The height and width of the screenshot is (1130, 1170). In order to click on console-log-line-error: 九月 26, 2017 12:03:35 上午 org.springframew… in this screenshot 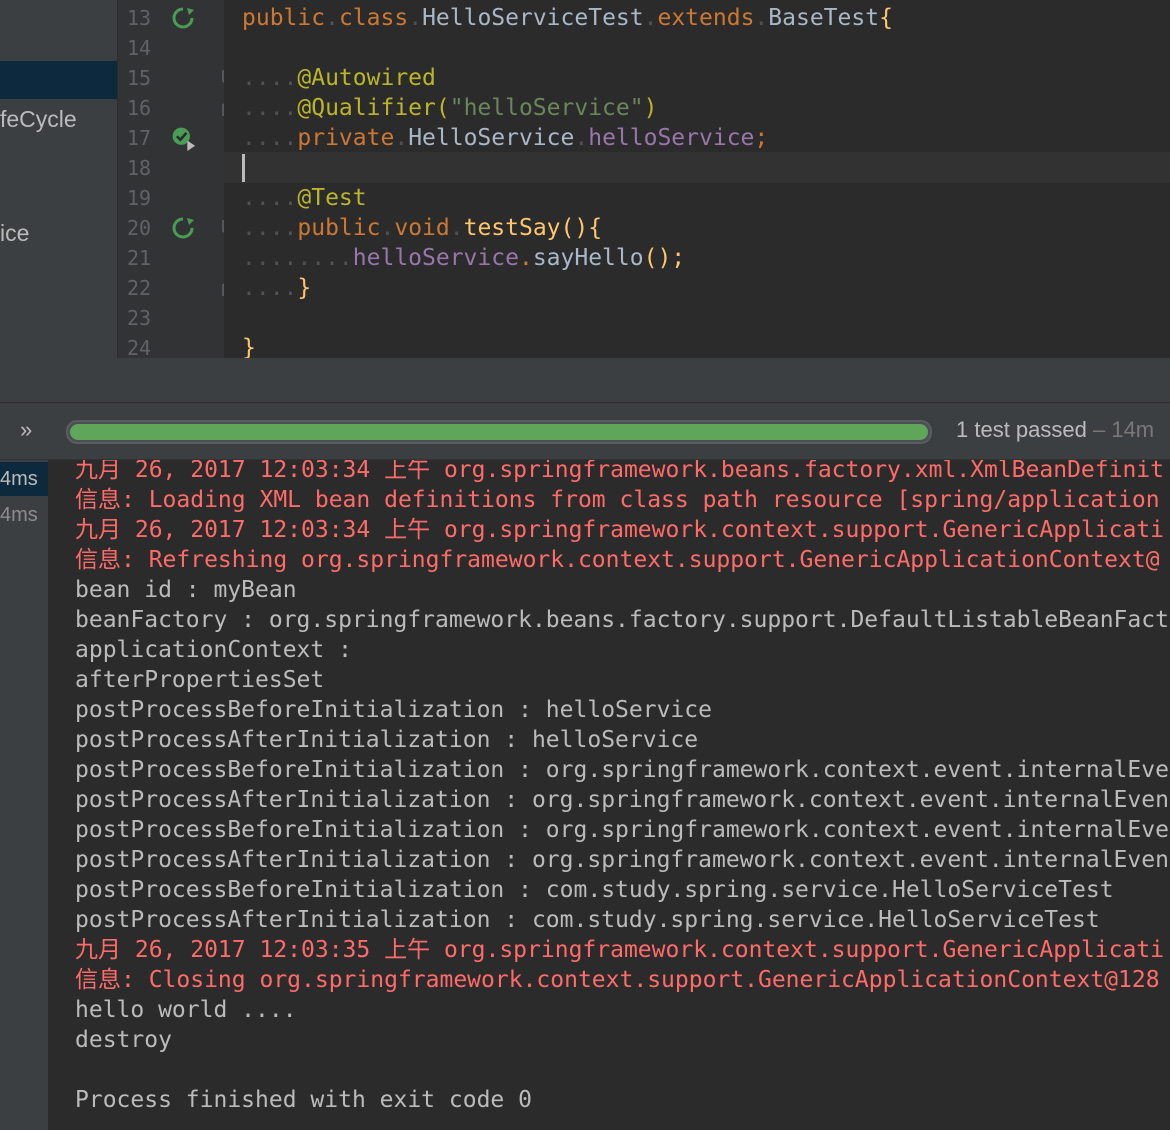, I will do `click(619, 950)`.